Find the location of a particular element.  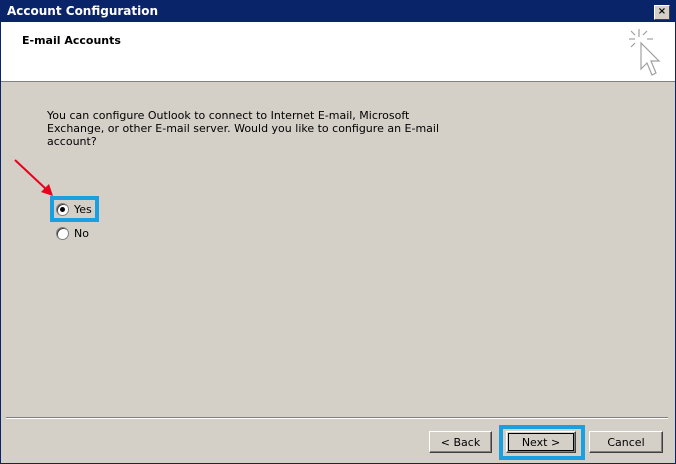

window-title: Account Configuration is located at coordinates (83, 11).